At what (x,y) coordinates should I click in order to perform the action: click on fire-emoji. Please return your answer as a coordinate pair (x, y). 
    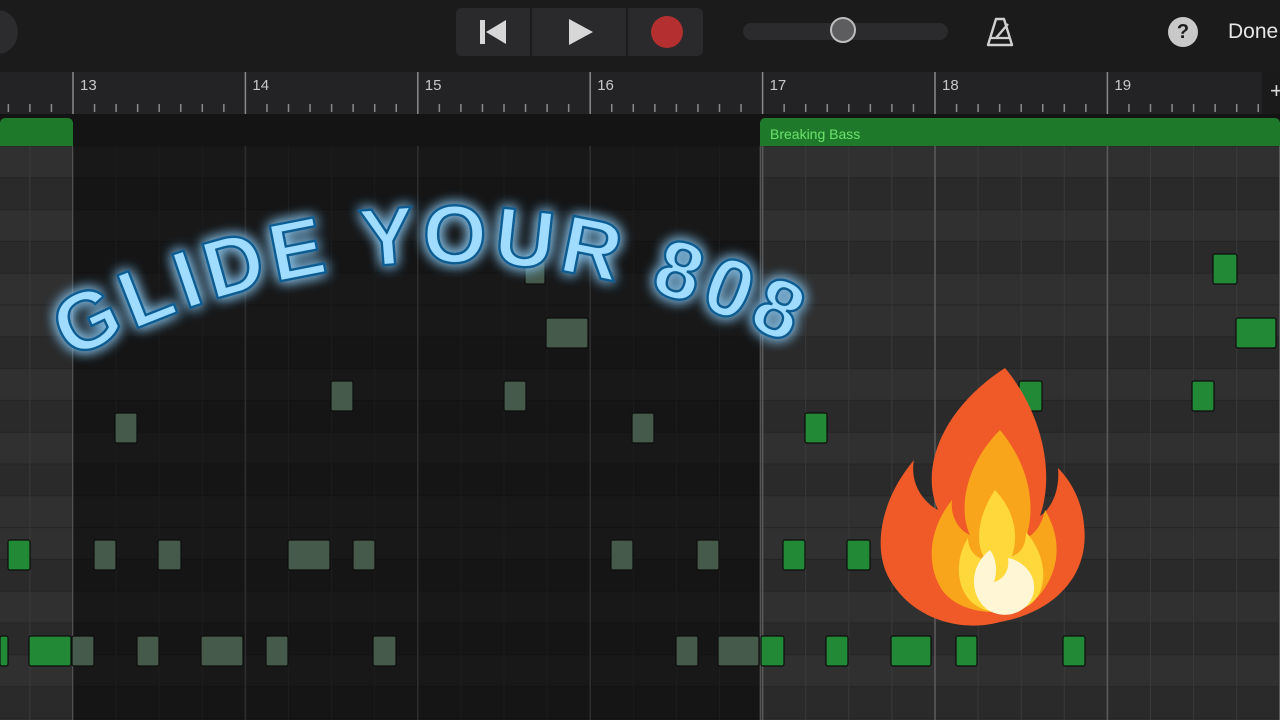
    Looking at the image, I should click on (985, 497).